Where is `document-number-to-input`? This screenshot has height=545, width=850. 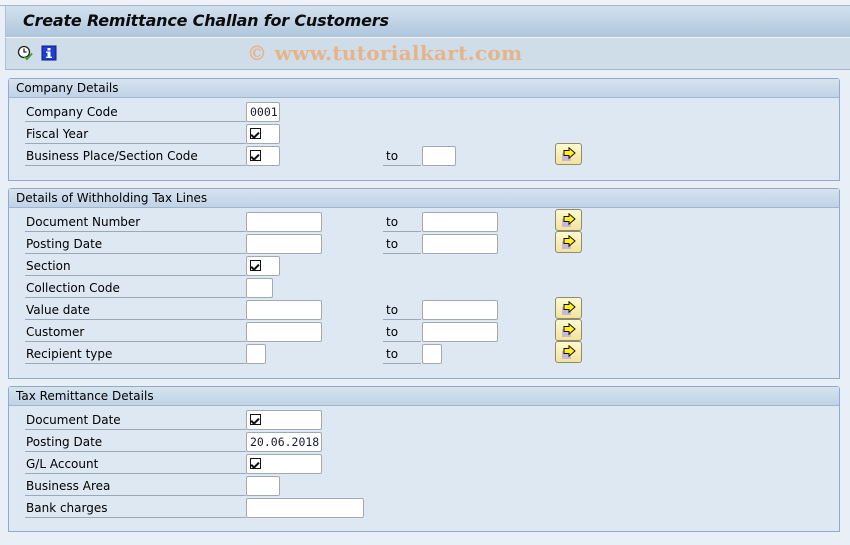
document-number-to-input is located at coordinates (460, 222).